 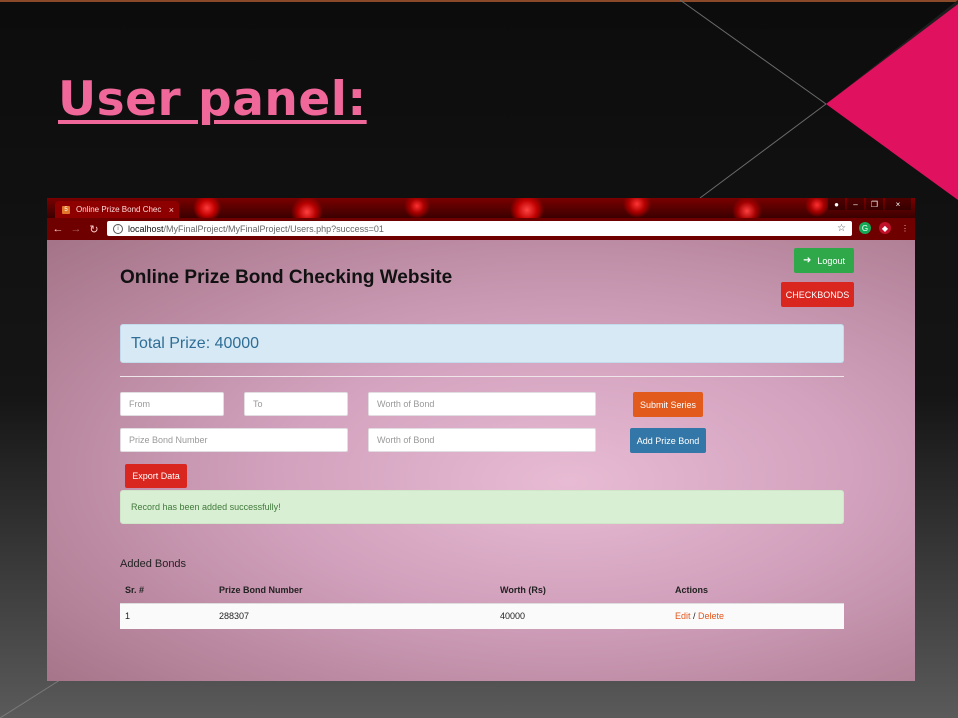 I want to click on delete-link: Delete, so click(x=711, y=616).